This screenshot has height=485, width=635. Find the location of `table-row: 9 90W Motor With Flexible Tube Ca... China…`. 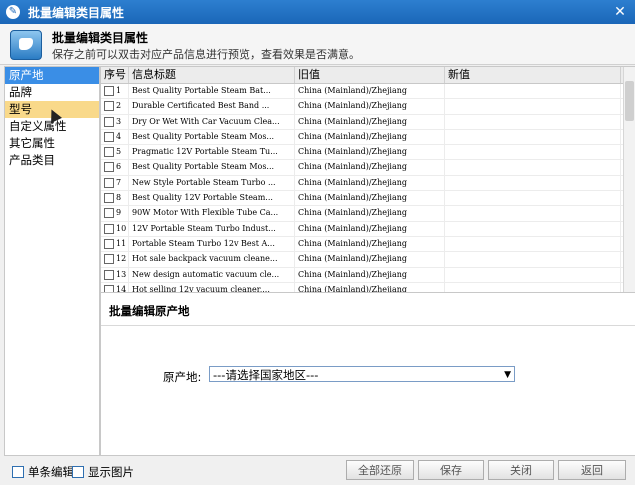

table-row: 9 90W Motor With Flexible Tube Ca... China… is located at coordinates (368, 214).